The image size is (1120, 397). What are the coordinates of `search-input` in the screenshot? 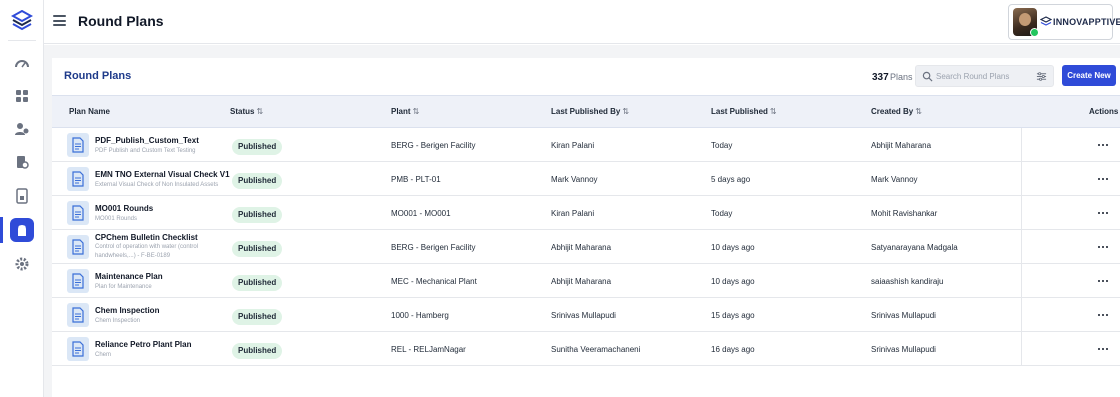 It's located at (984, 76).